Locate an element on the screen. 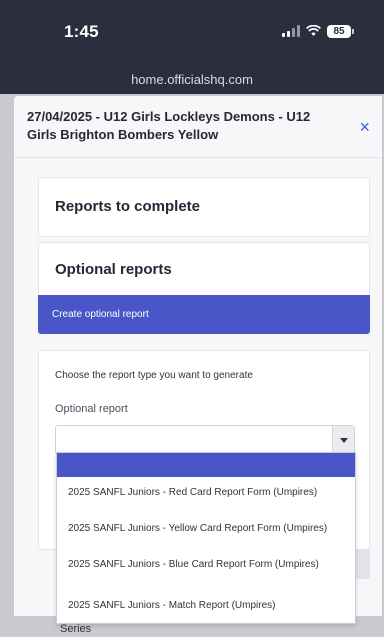  optional-reports-card: Optional reports is located at coordinates (204, 268).